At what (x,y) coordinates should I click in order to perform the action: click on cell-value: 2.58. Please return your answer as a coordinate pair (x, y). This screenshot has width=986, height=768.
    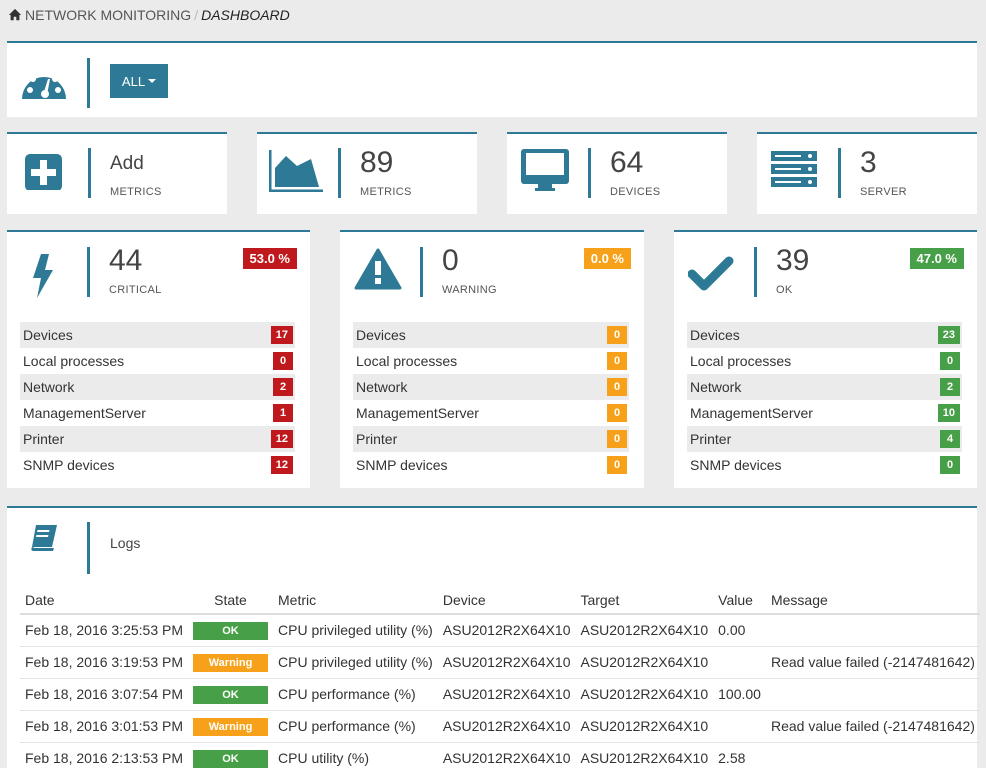
    Looking at the image, I should click on (739, 755).